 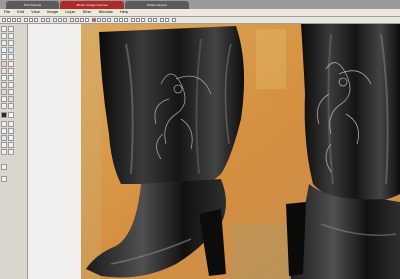 I want to click on path-tool-icon, so click(x=11, y=78).